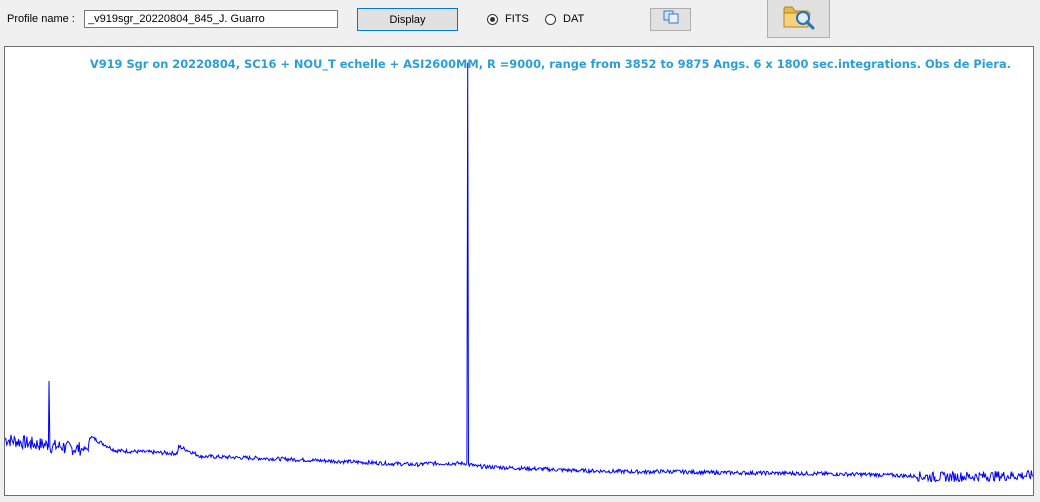 The height and width of the screenshot is (502, 1040). Describe the element at coordinates (41, 19) in the screenshot. I see `profile-name-label: Profile name :` at that location.